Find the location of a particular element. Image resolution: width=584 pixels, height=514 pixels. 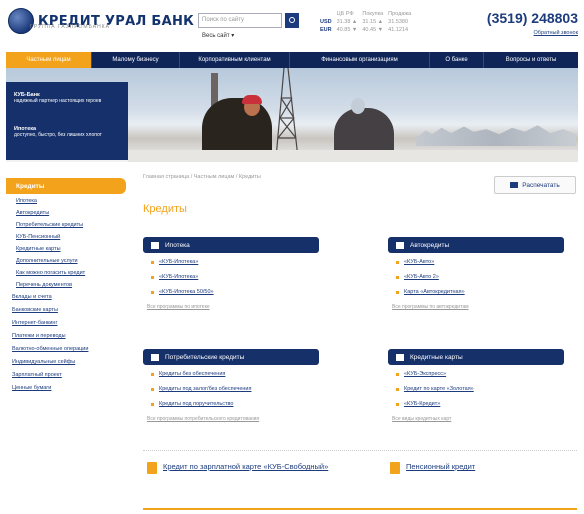

search-input: Поиск по сайту is located at coordinates (240, 20).